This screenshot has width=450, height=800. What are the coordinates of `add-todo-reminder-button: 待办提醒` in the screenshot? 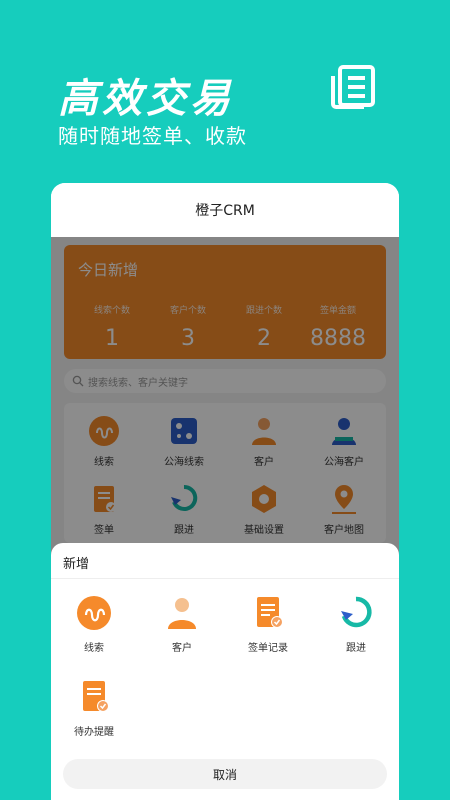 It's located at (94, 708).